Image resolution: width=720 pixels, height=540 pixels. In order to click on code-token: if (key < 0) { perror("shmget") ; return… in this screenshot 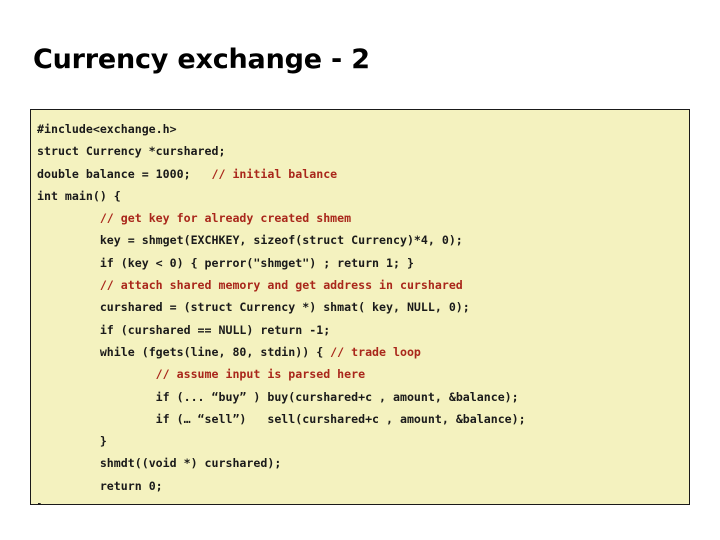, I will do `click(256, 262)`.